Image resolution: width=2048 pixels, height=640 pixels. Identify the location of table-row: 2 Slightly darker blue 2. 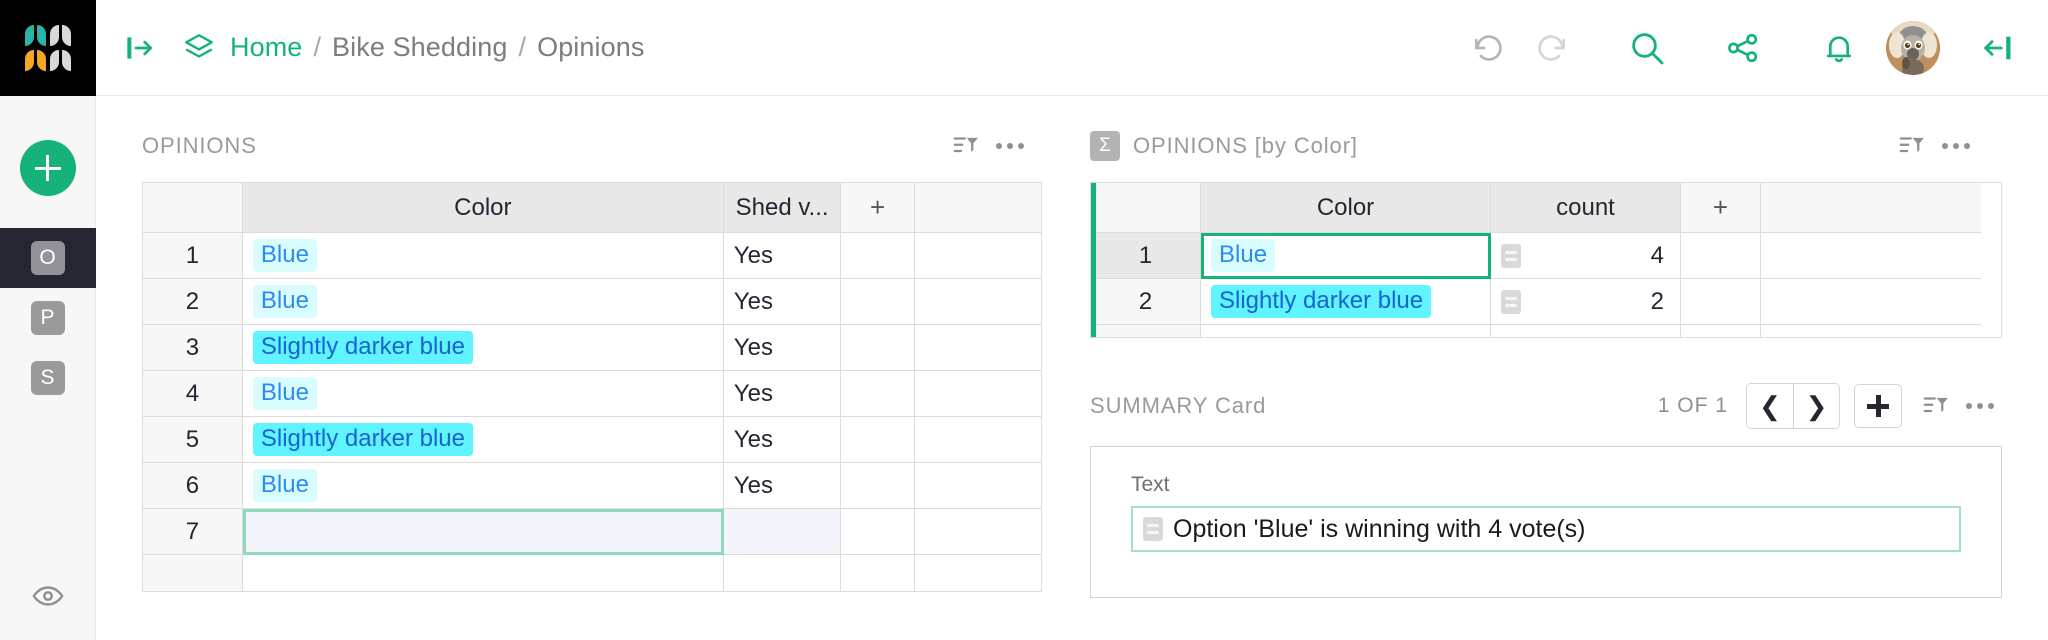
(1546, 302).